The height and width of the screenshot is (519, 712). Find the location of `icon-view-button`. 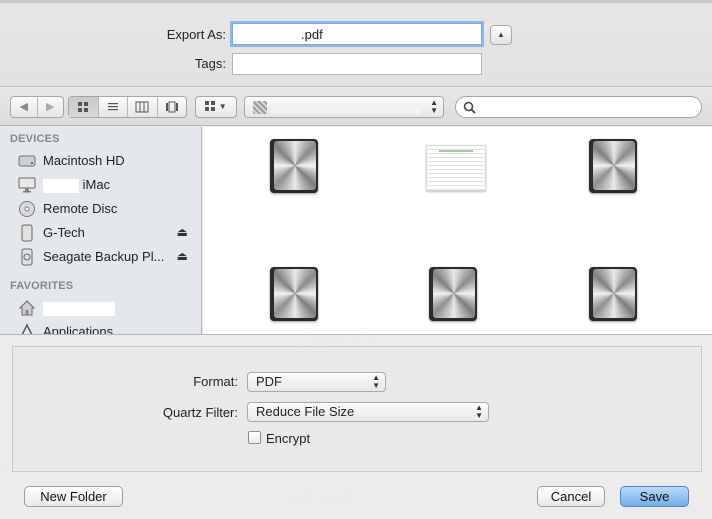

icon-view-button is located at coordinates (84, 107).